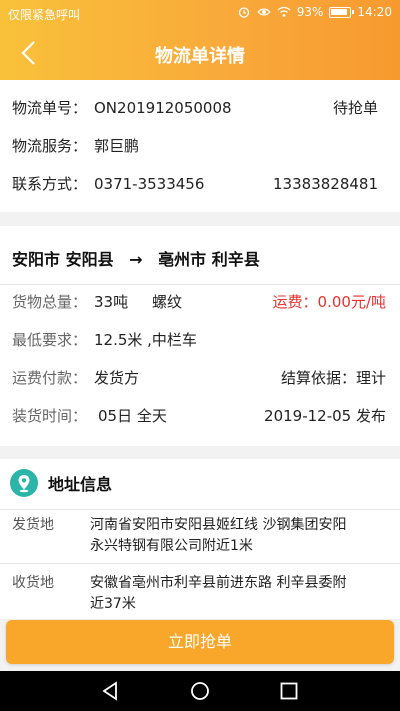 The width and height of the screenshot is (400, 711). What do you see at coordinates (318, 378) in the screenshot?
I see `settlement-label: 结算依据：` at bounding box center [318, 378].